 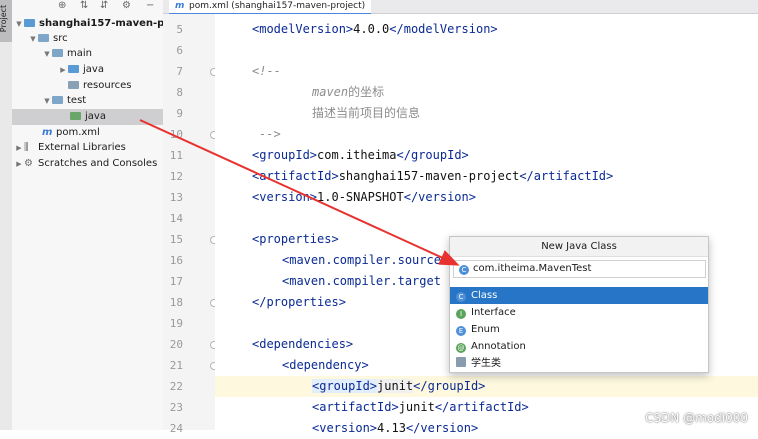 I want to click on list-item-enum: E Enum, so click(x=579, y=329).